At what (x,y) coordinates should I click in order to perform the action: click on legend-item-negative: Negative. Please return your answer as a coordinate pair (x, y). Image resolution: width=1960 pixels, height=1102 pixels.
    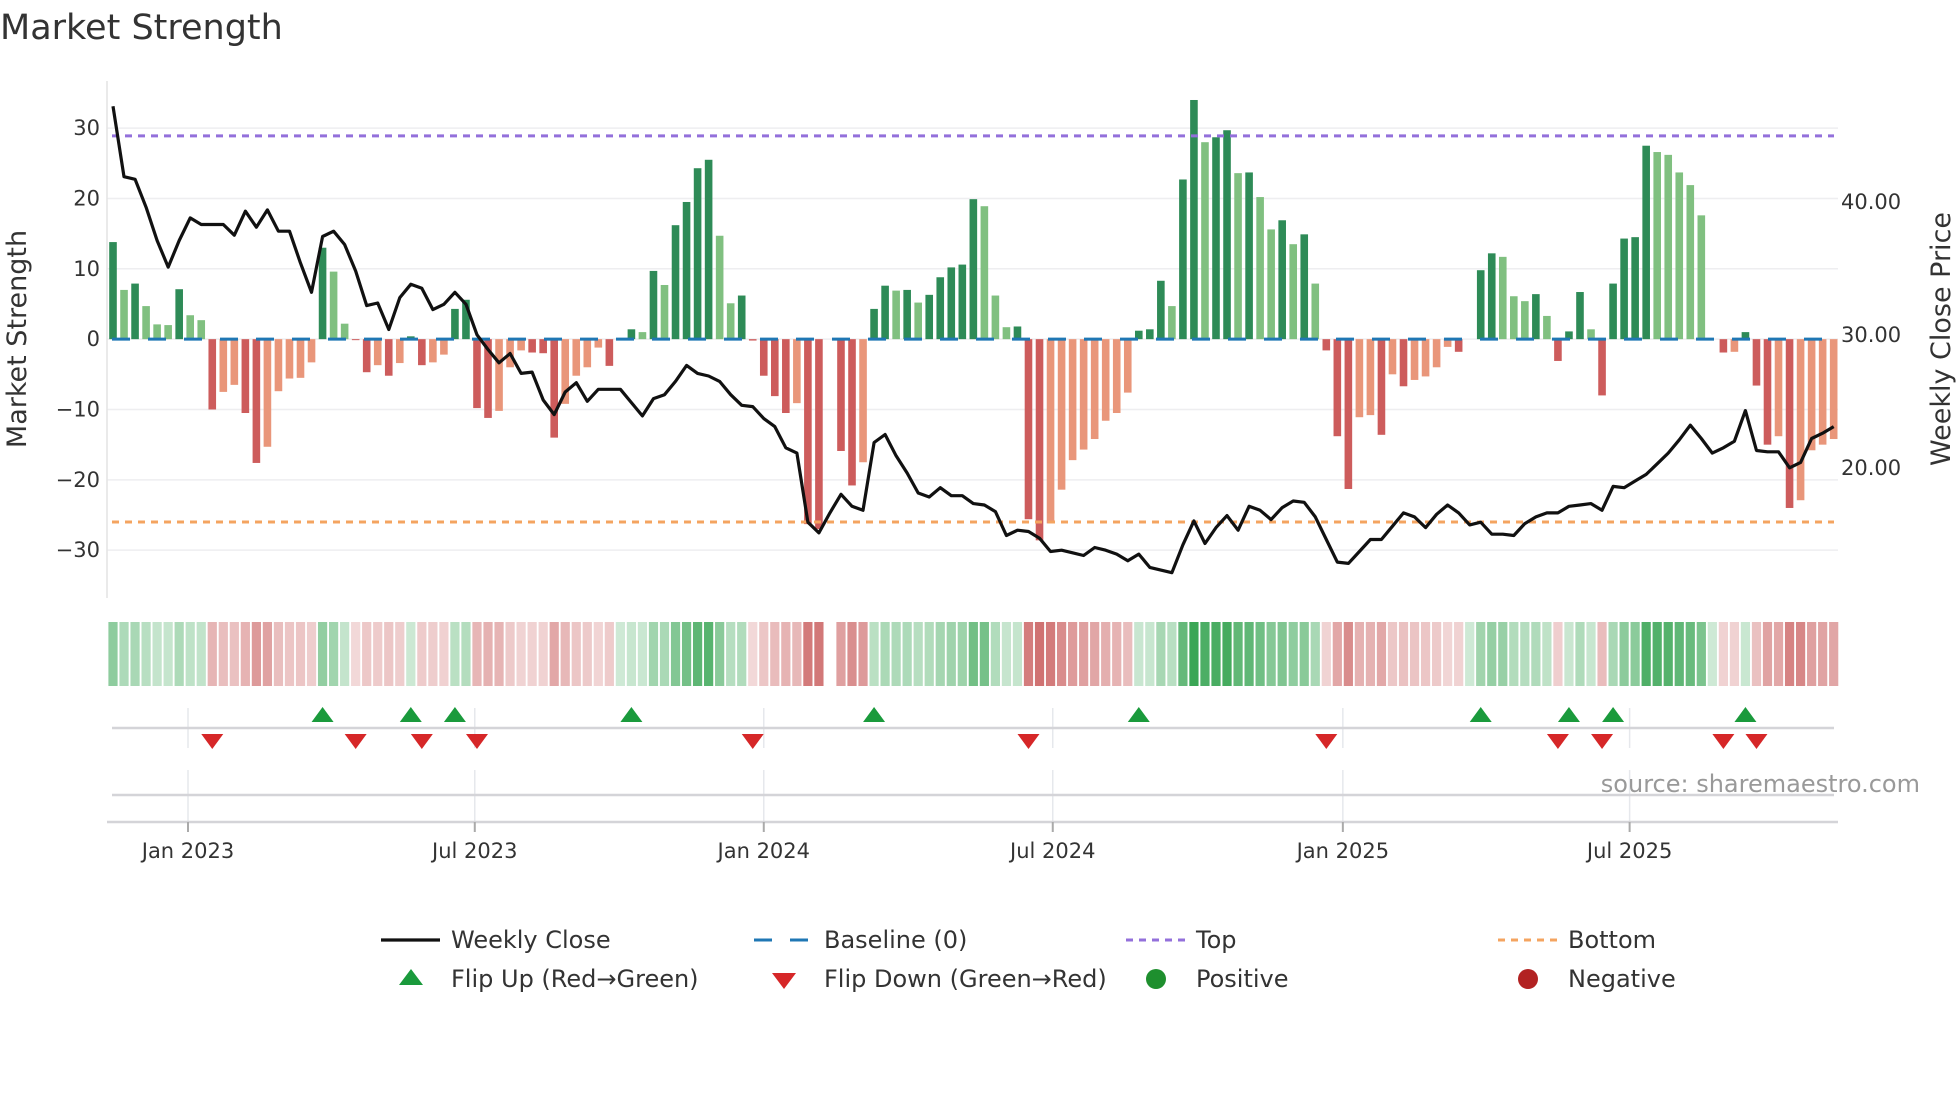
    Looking at the image, I should click on (1597, 979).